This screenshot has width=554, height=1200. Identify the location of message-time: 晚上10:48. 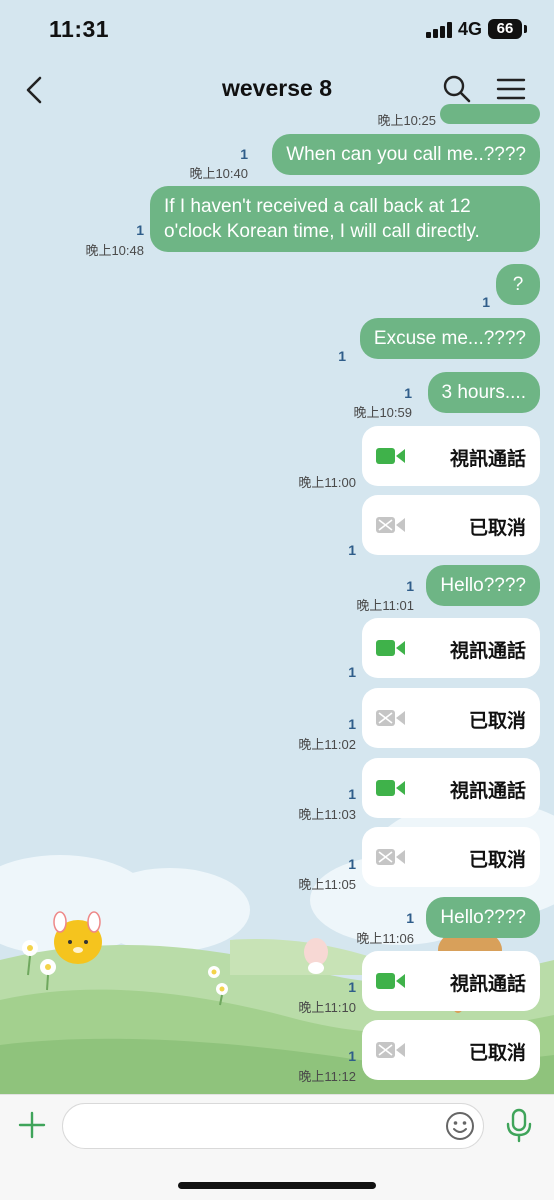
(114, 250).